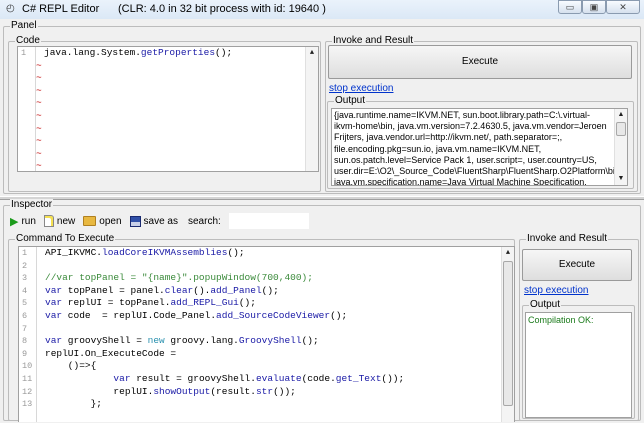 This screenshot has height=423, width=644. What do you see at coordinates (48, 221) in the screenshot?
I see `new-file-icon` at bounding box center [48, 221].